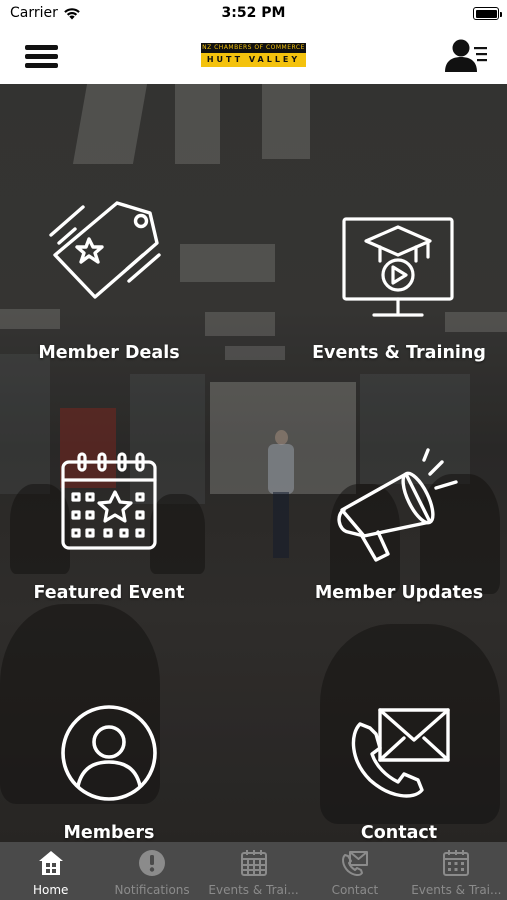 Image resolution: width=507 pixels, height=900 pixels. What do you see at coordinates (152, 890) in the screenshot?
I see `tab-label: Notifications` at bounding box center [152, 890].